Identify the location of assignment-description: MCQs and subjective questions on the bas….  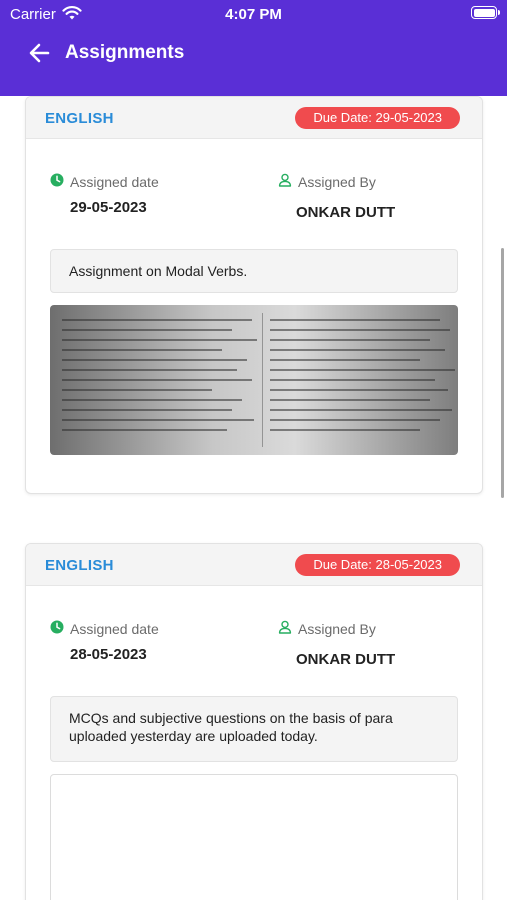
(254, 729).